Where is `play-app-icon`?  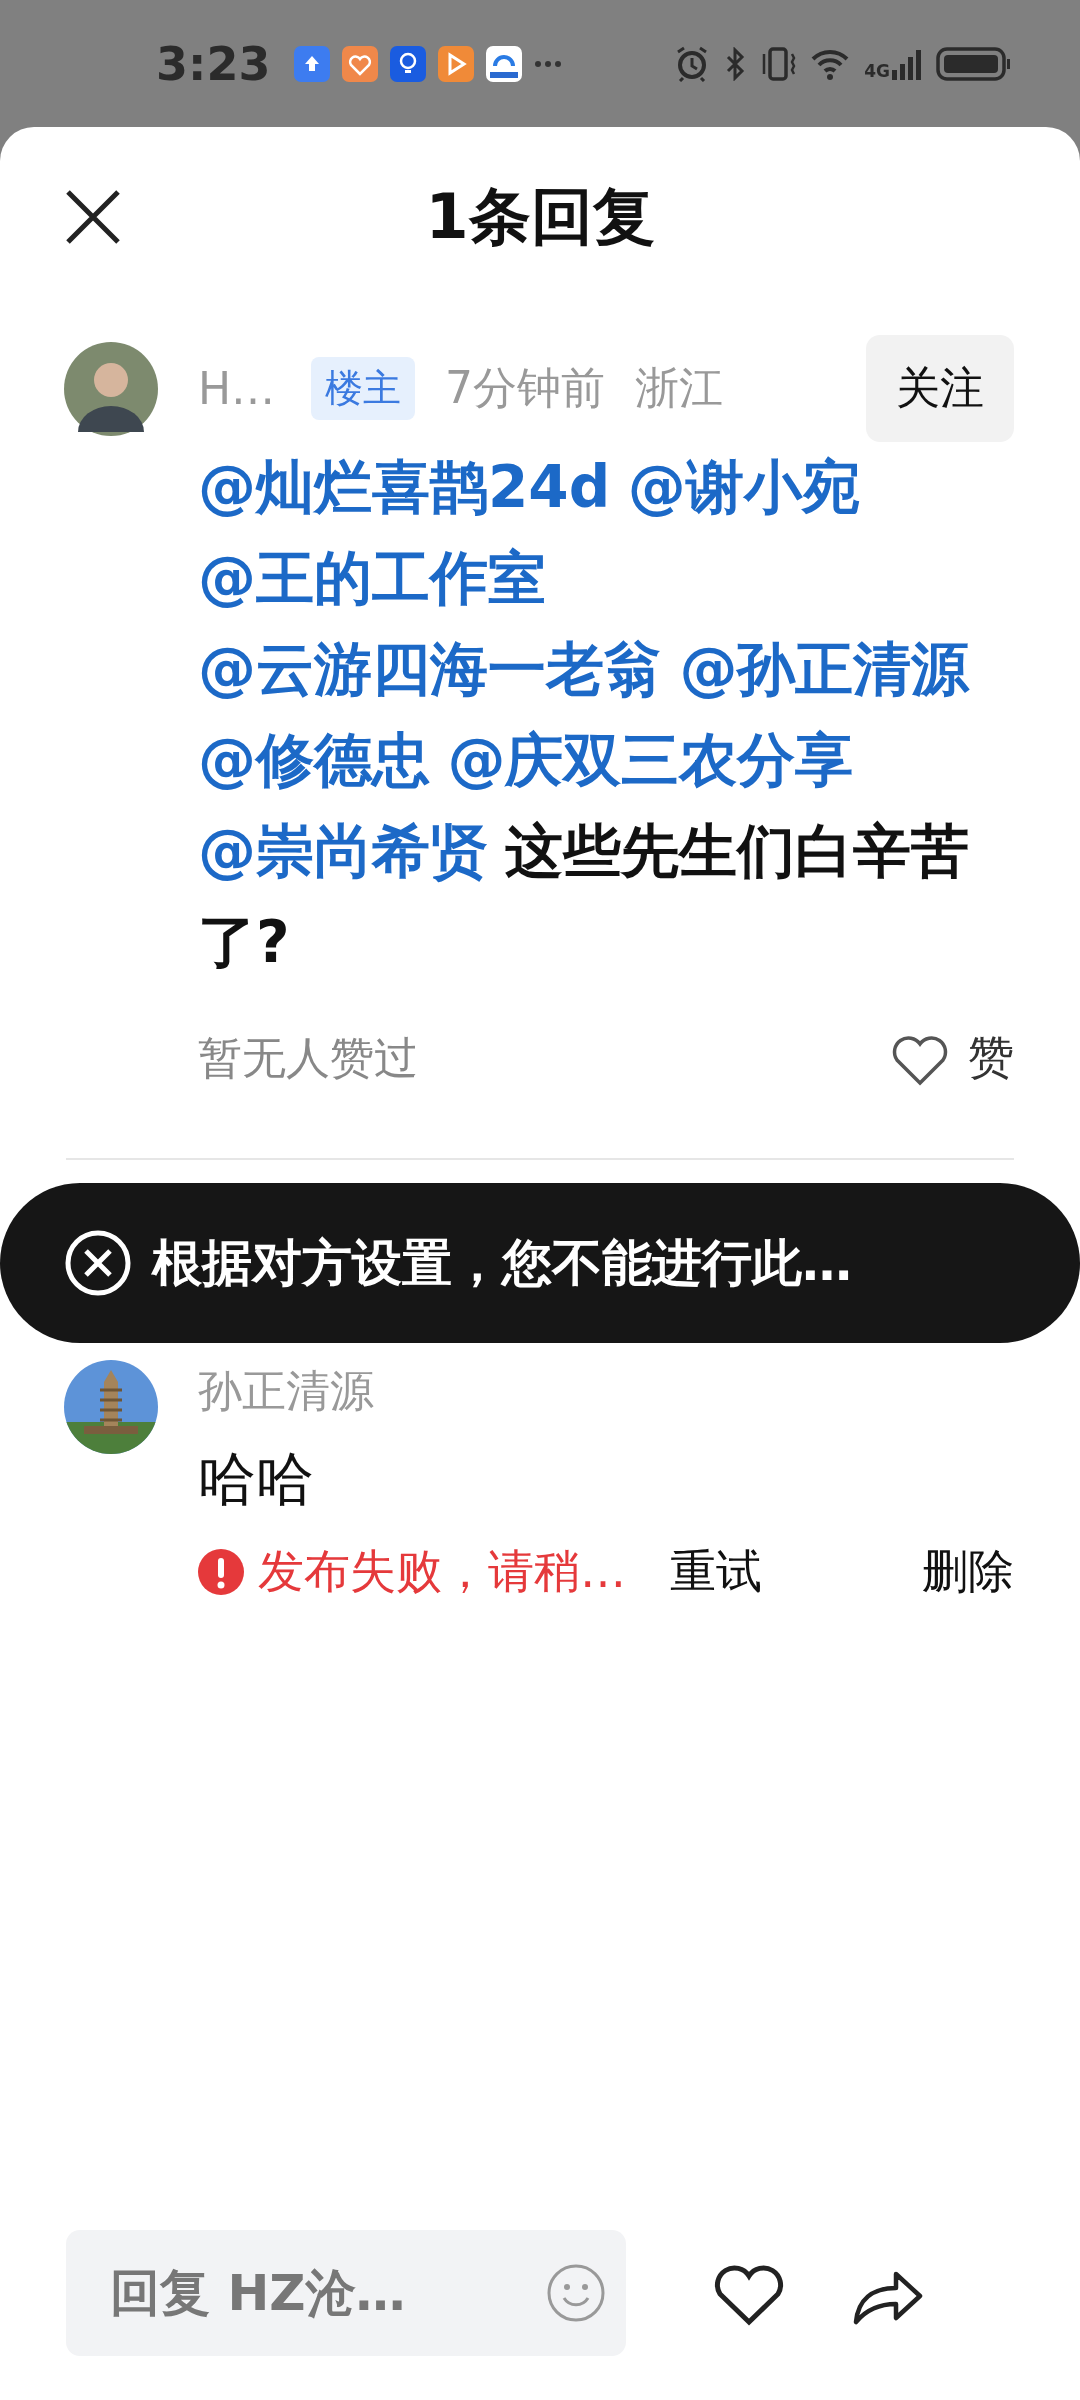 play-app-icon is located at coordinates (456, 63).